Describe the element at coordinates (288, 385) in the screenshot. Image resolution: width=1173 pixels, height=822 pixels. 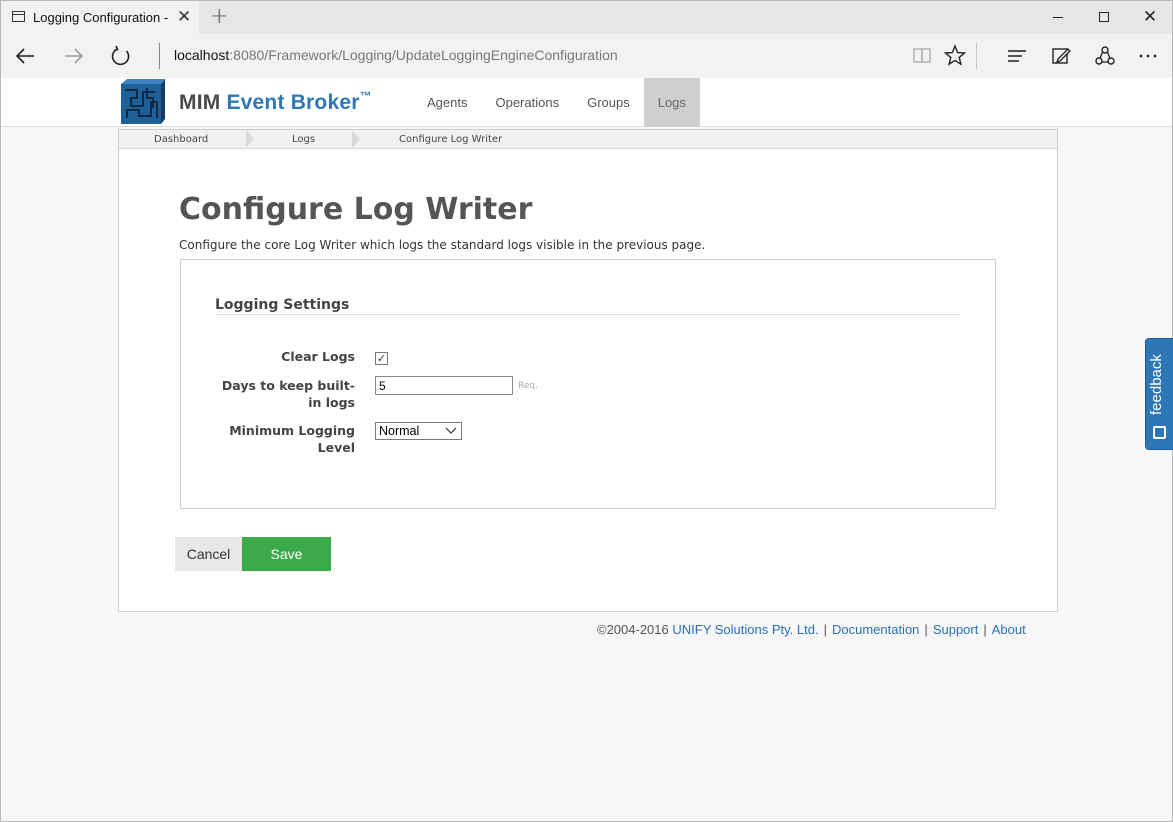
I see `days-label-line1: Days to keep built-` at that location.